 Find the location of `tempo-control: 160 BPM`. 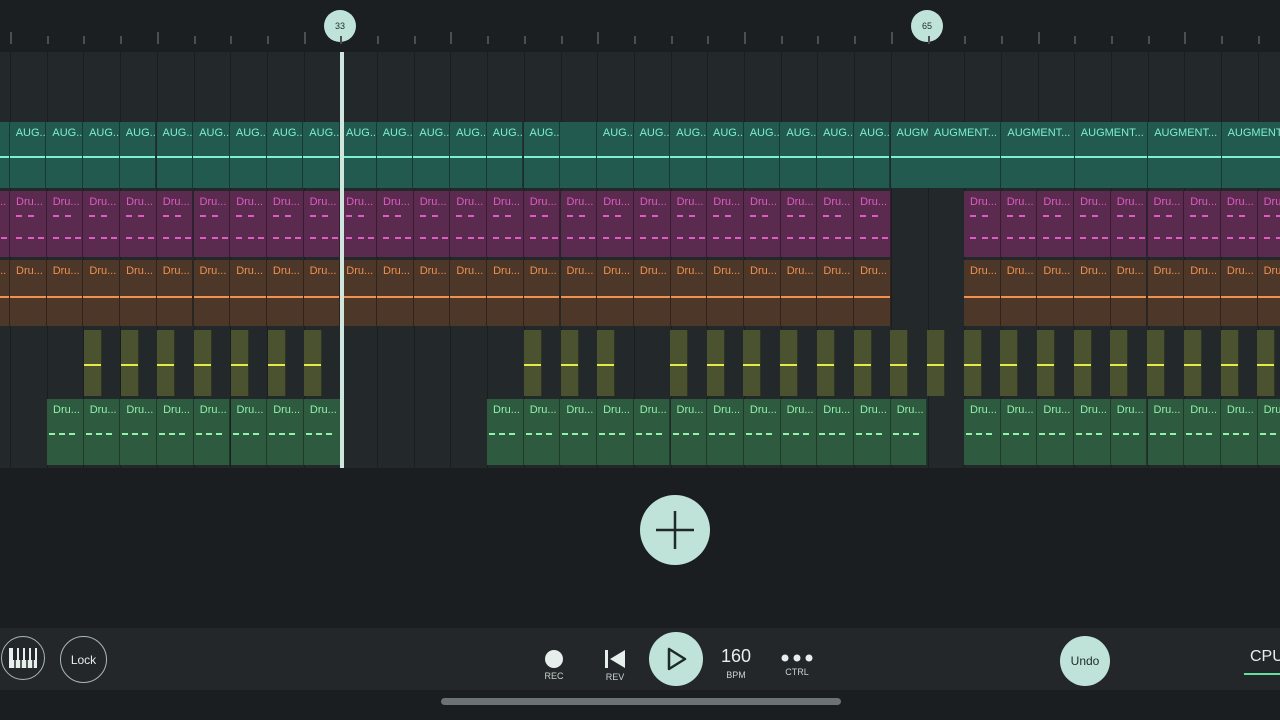

tempo-control: 160 BPM is located at coordinates (736, 663).